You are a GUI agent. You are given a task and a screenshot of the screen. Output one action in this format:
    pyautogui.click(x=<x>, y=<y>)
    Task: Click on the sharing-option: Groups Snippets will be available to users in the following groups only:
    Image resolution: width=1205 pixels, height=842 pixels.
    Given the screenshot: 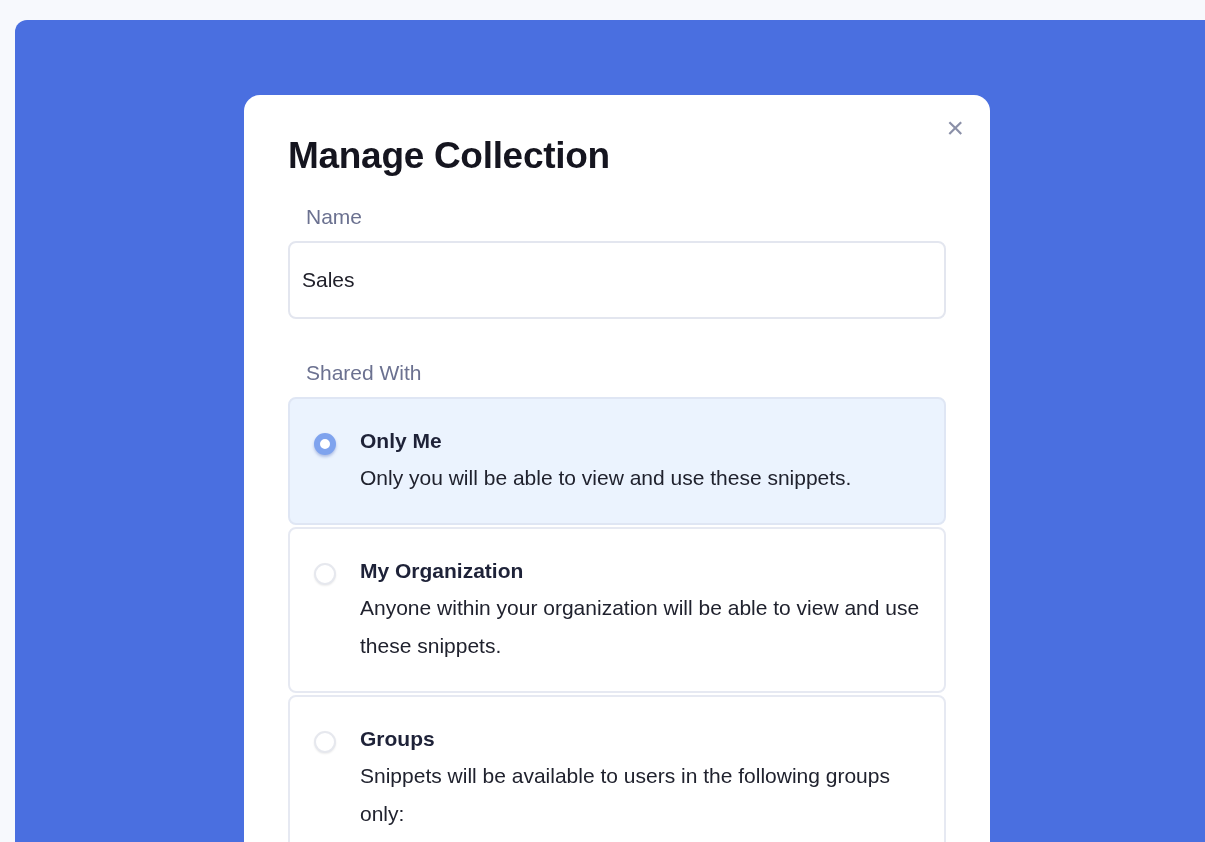 What is the action you would take?
    pyautogui.click(x=617, y=768)
    